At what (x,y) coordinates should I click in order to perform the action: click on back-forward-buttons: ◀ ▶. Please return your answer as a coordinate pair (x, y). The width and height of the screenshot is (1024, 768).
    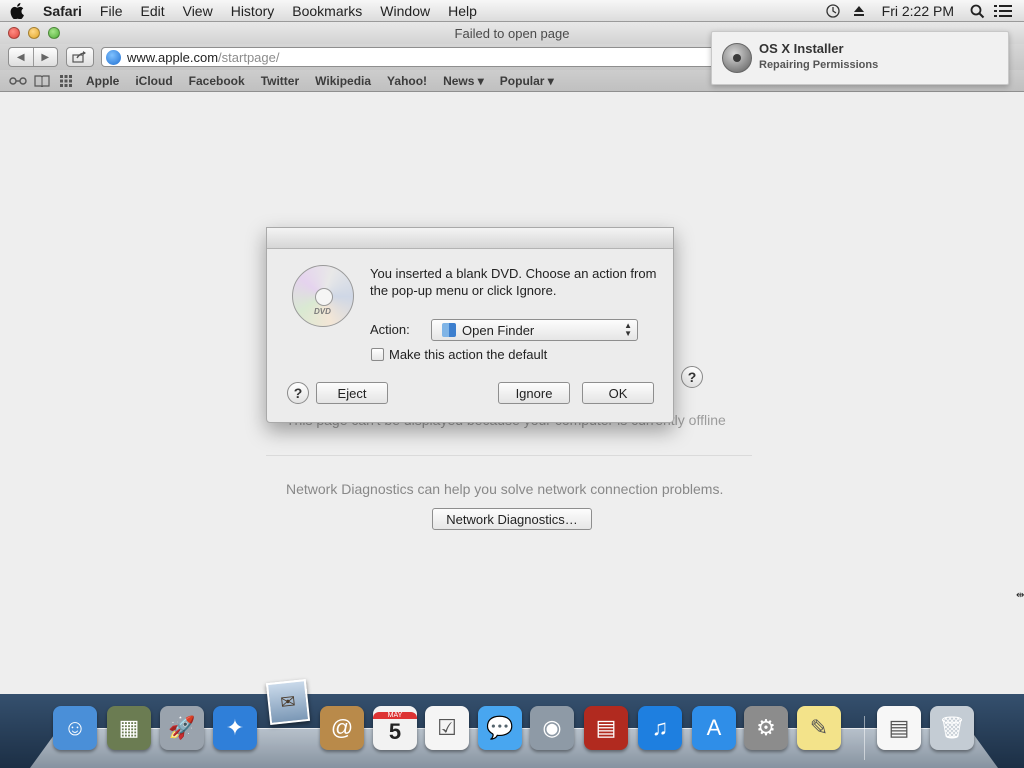
    Looking at the image, I should click on (33, 57).